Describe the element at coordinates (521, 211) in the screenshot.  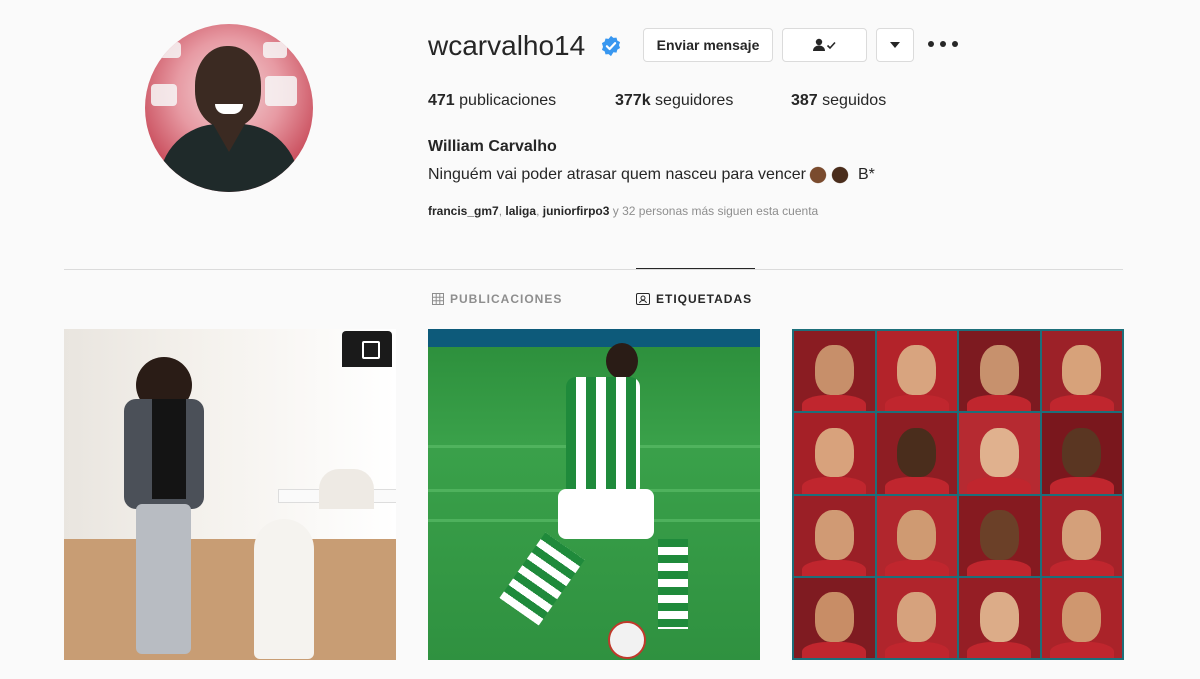
I see `followed-by-user: laliga` at that location.